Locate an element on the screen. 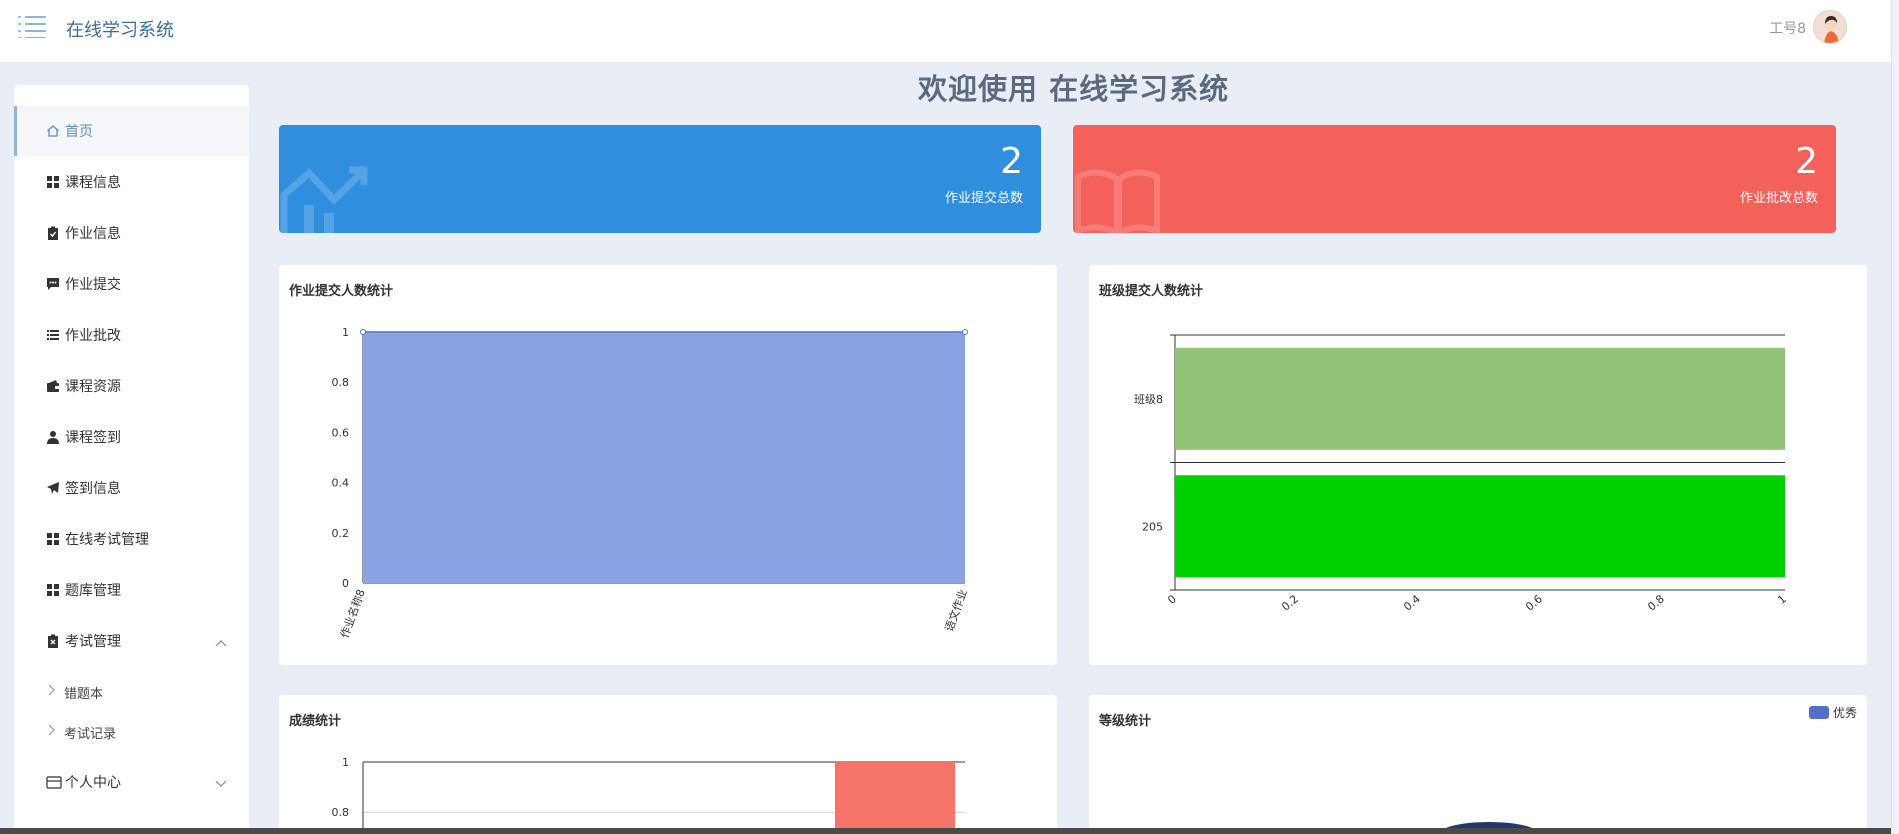 Image resolution: width=1899 pixels, height=834 pixels. sidebar-subitem-wrong-questions: 错题本 is located at coordinates (131, 692).